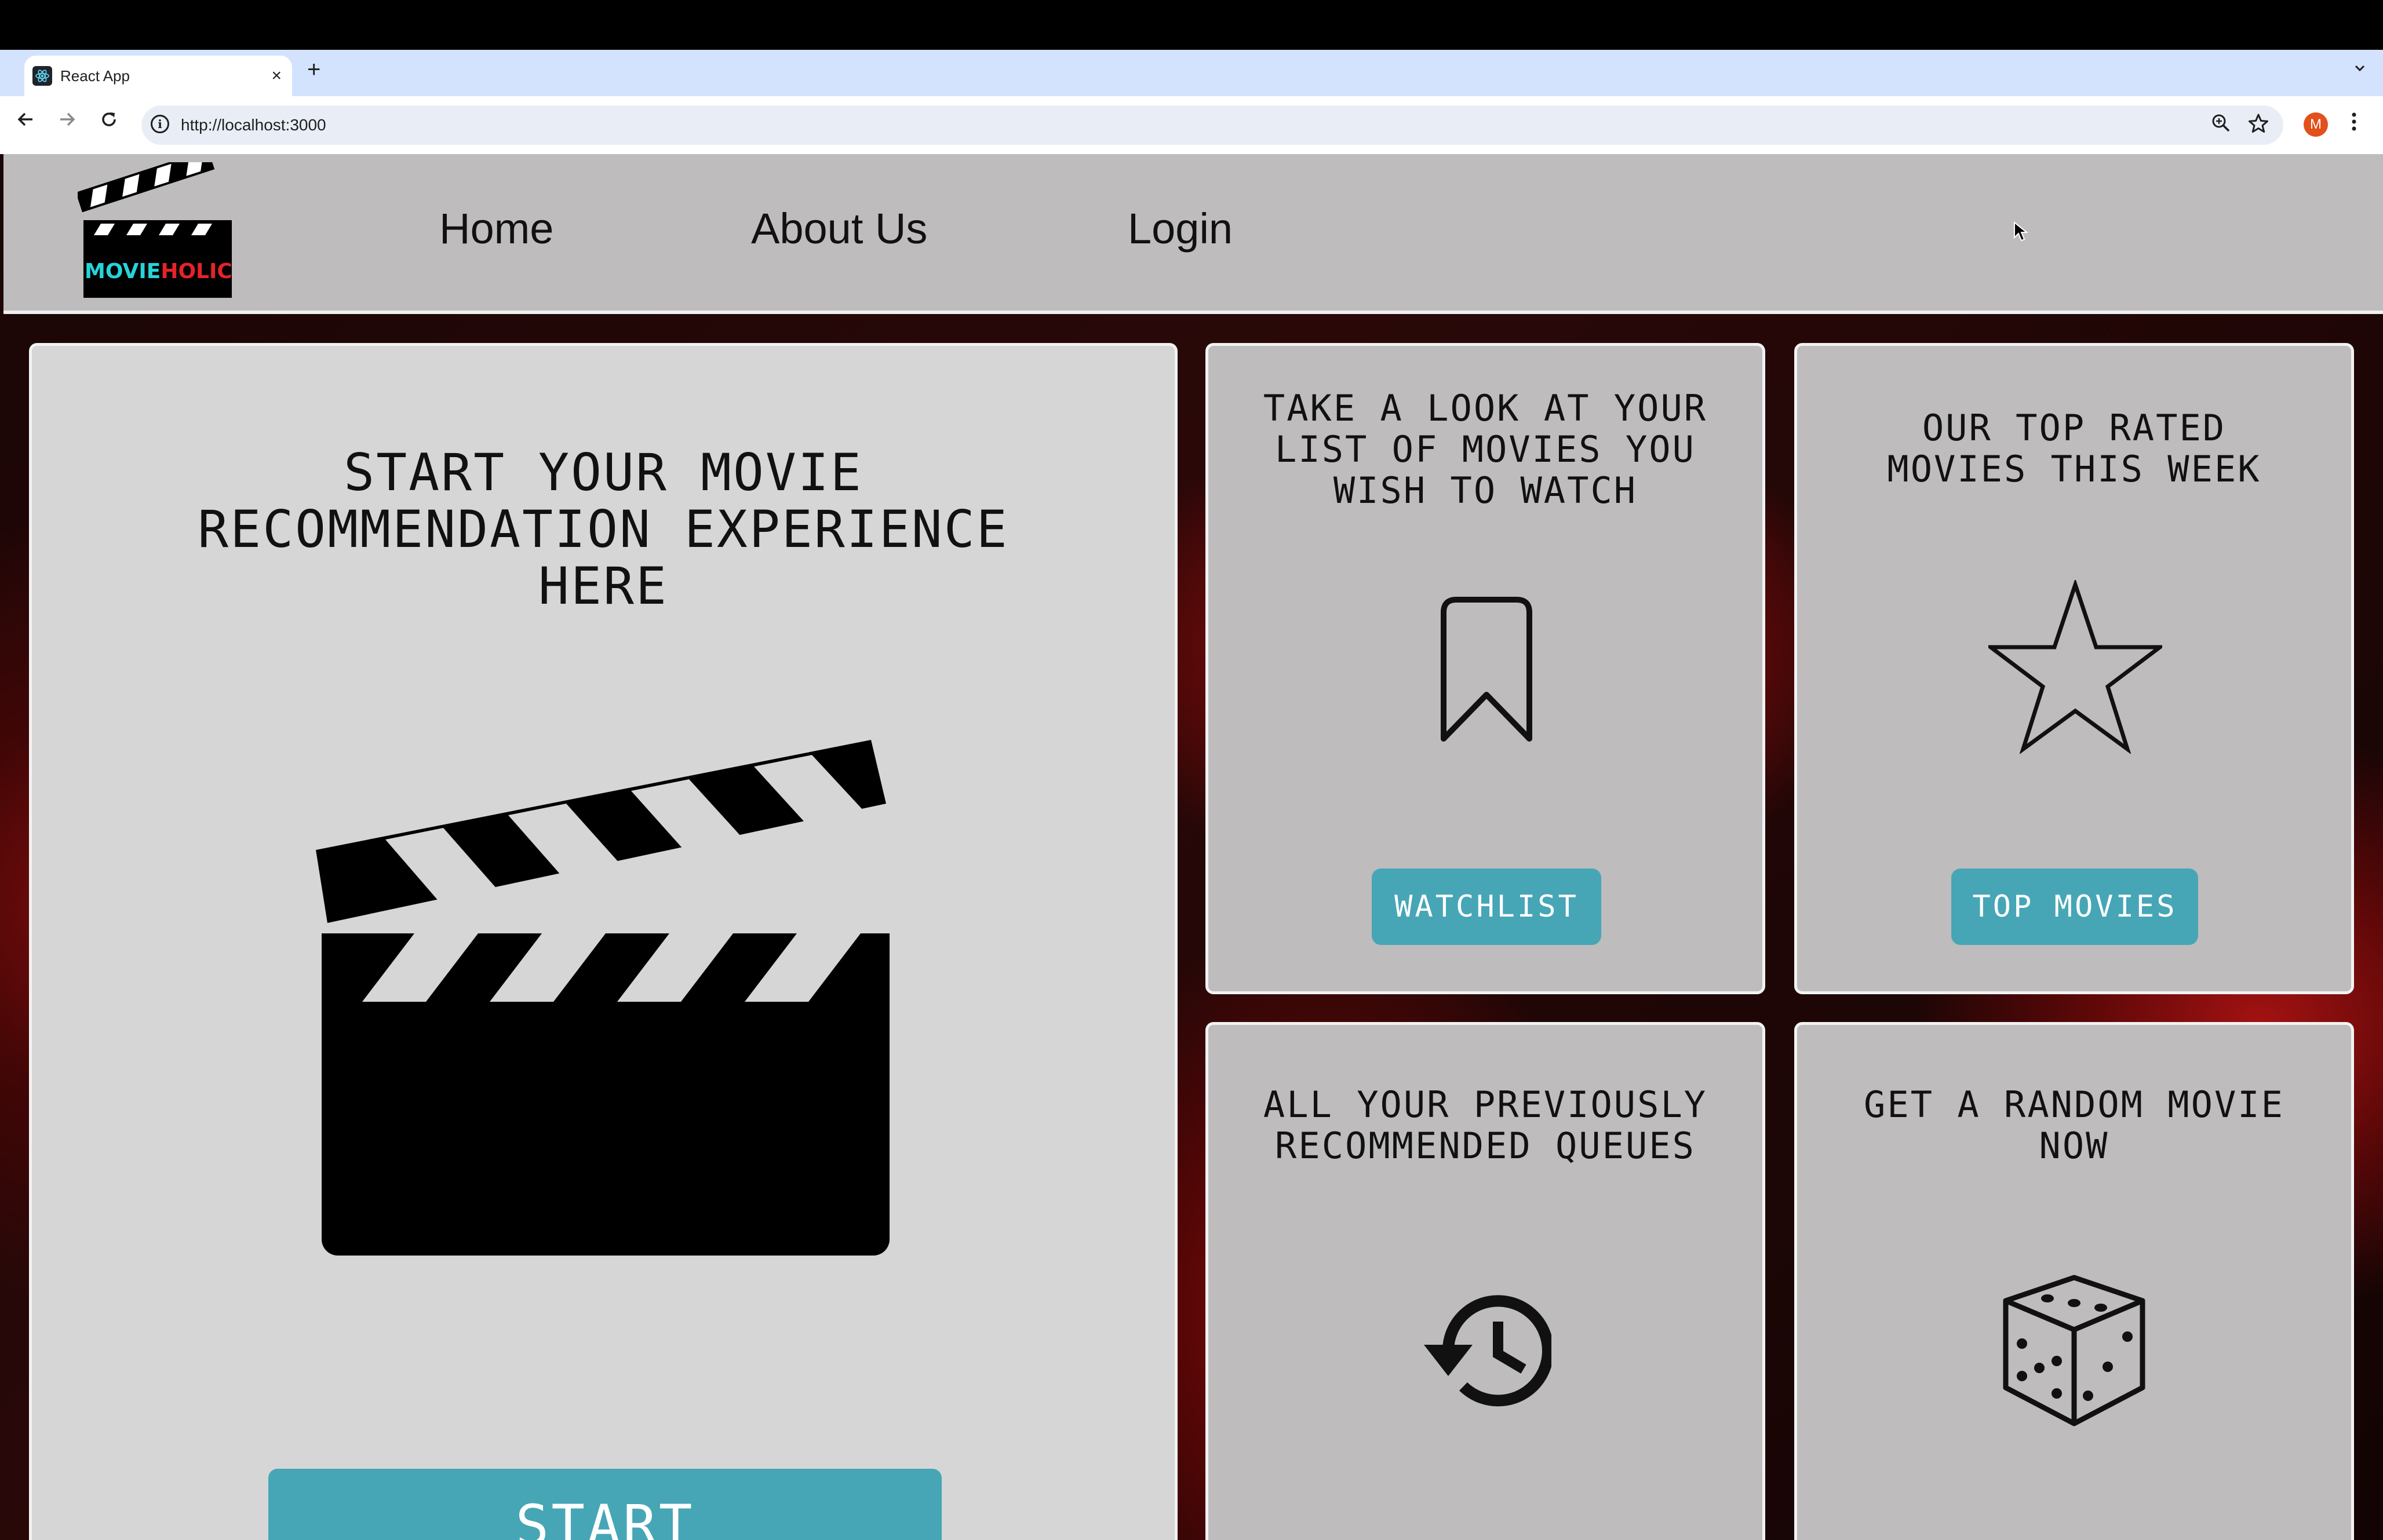  Describe the element at coordinates (254, 125) in the screenshot. I see `url-text: http://localhost:3000` at that location.